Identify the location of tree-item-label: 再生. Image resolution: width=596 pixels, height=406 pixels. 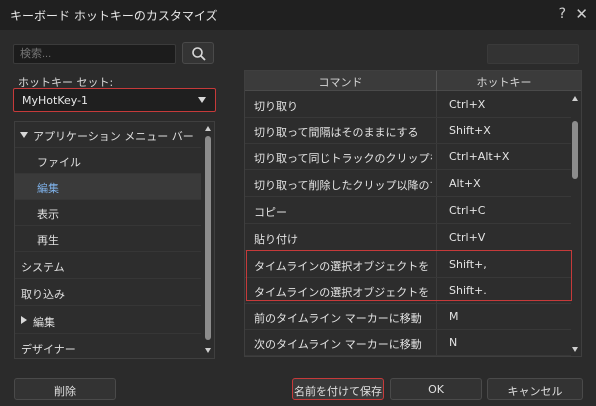
(48, 240).